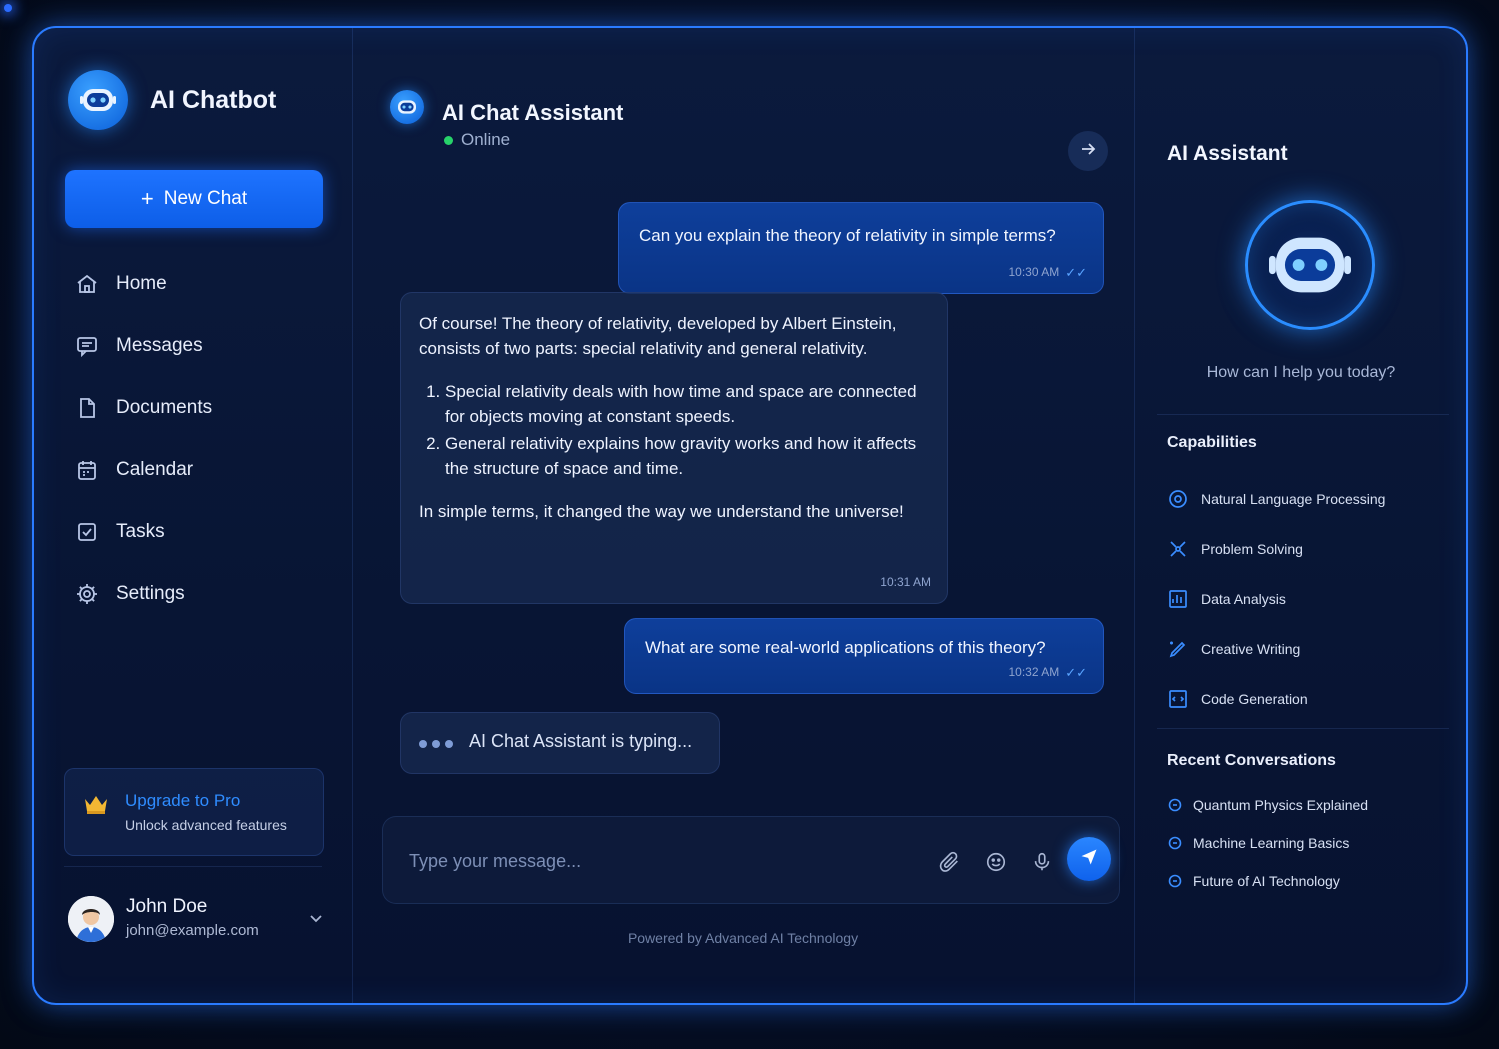 This screenshot has height=1049, width=1499. I want to click on message-time: 10:31 AM, so click(905, 582).